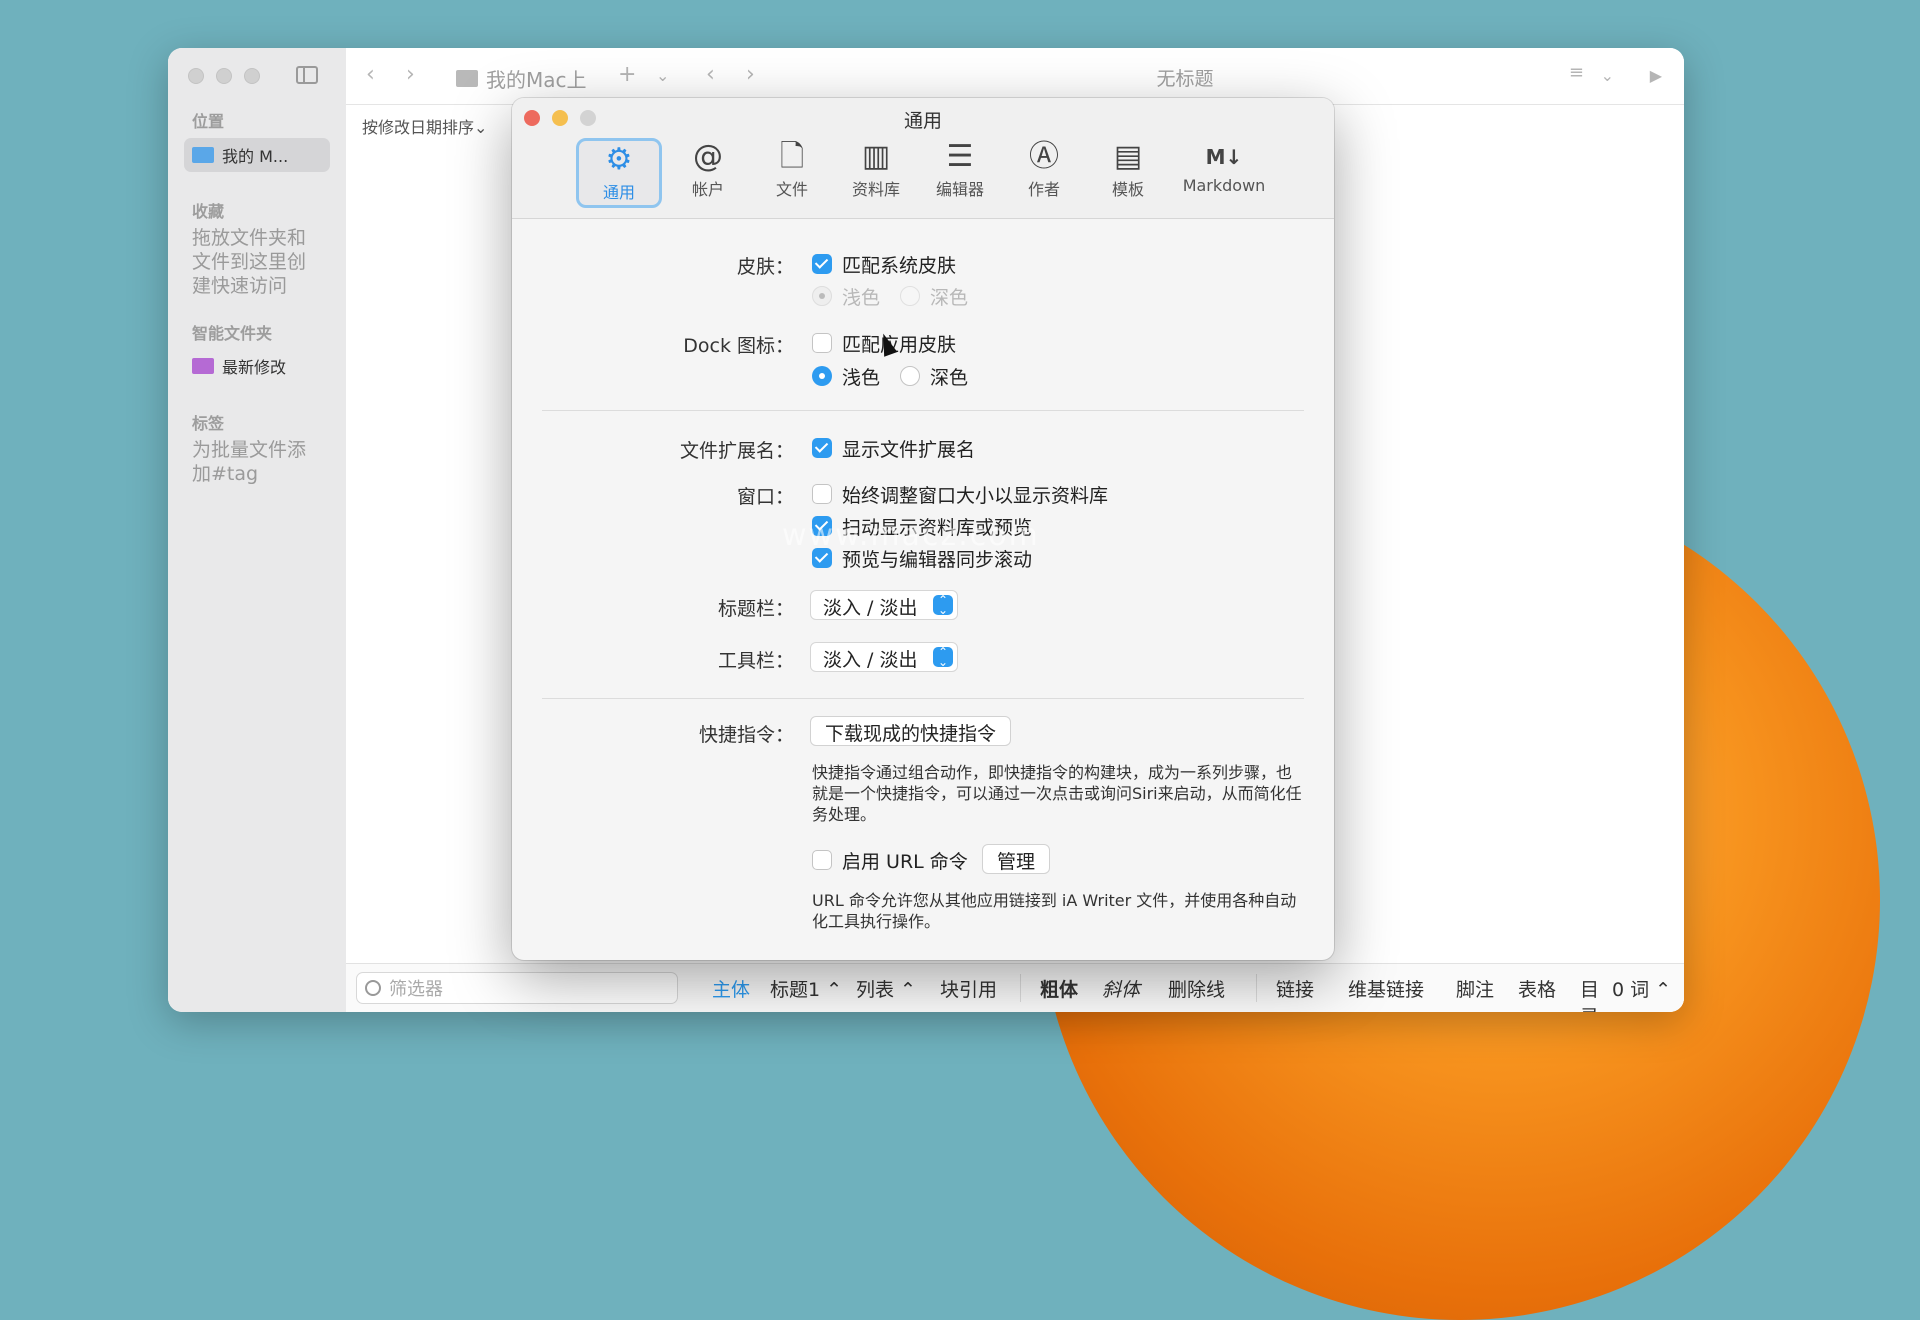 This screenshot has width=1920, height=1320. Describe the element at coordinates (861, 298) in the screenshot. I see `skin-light-label: 浅色` at that location.